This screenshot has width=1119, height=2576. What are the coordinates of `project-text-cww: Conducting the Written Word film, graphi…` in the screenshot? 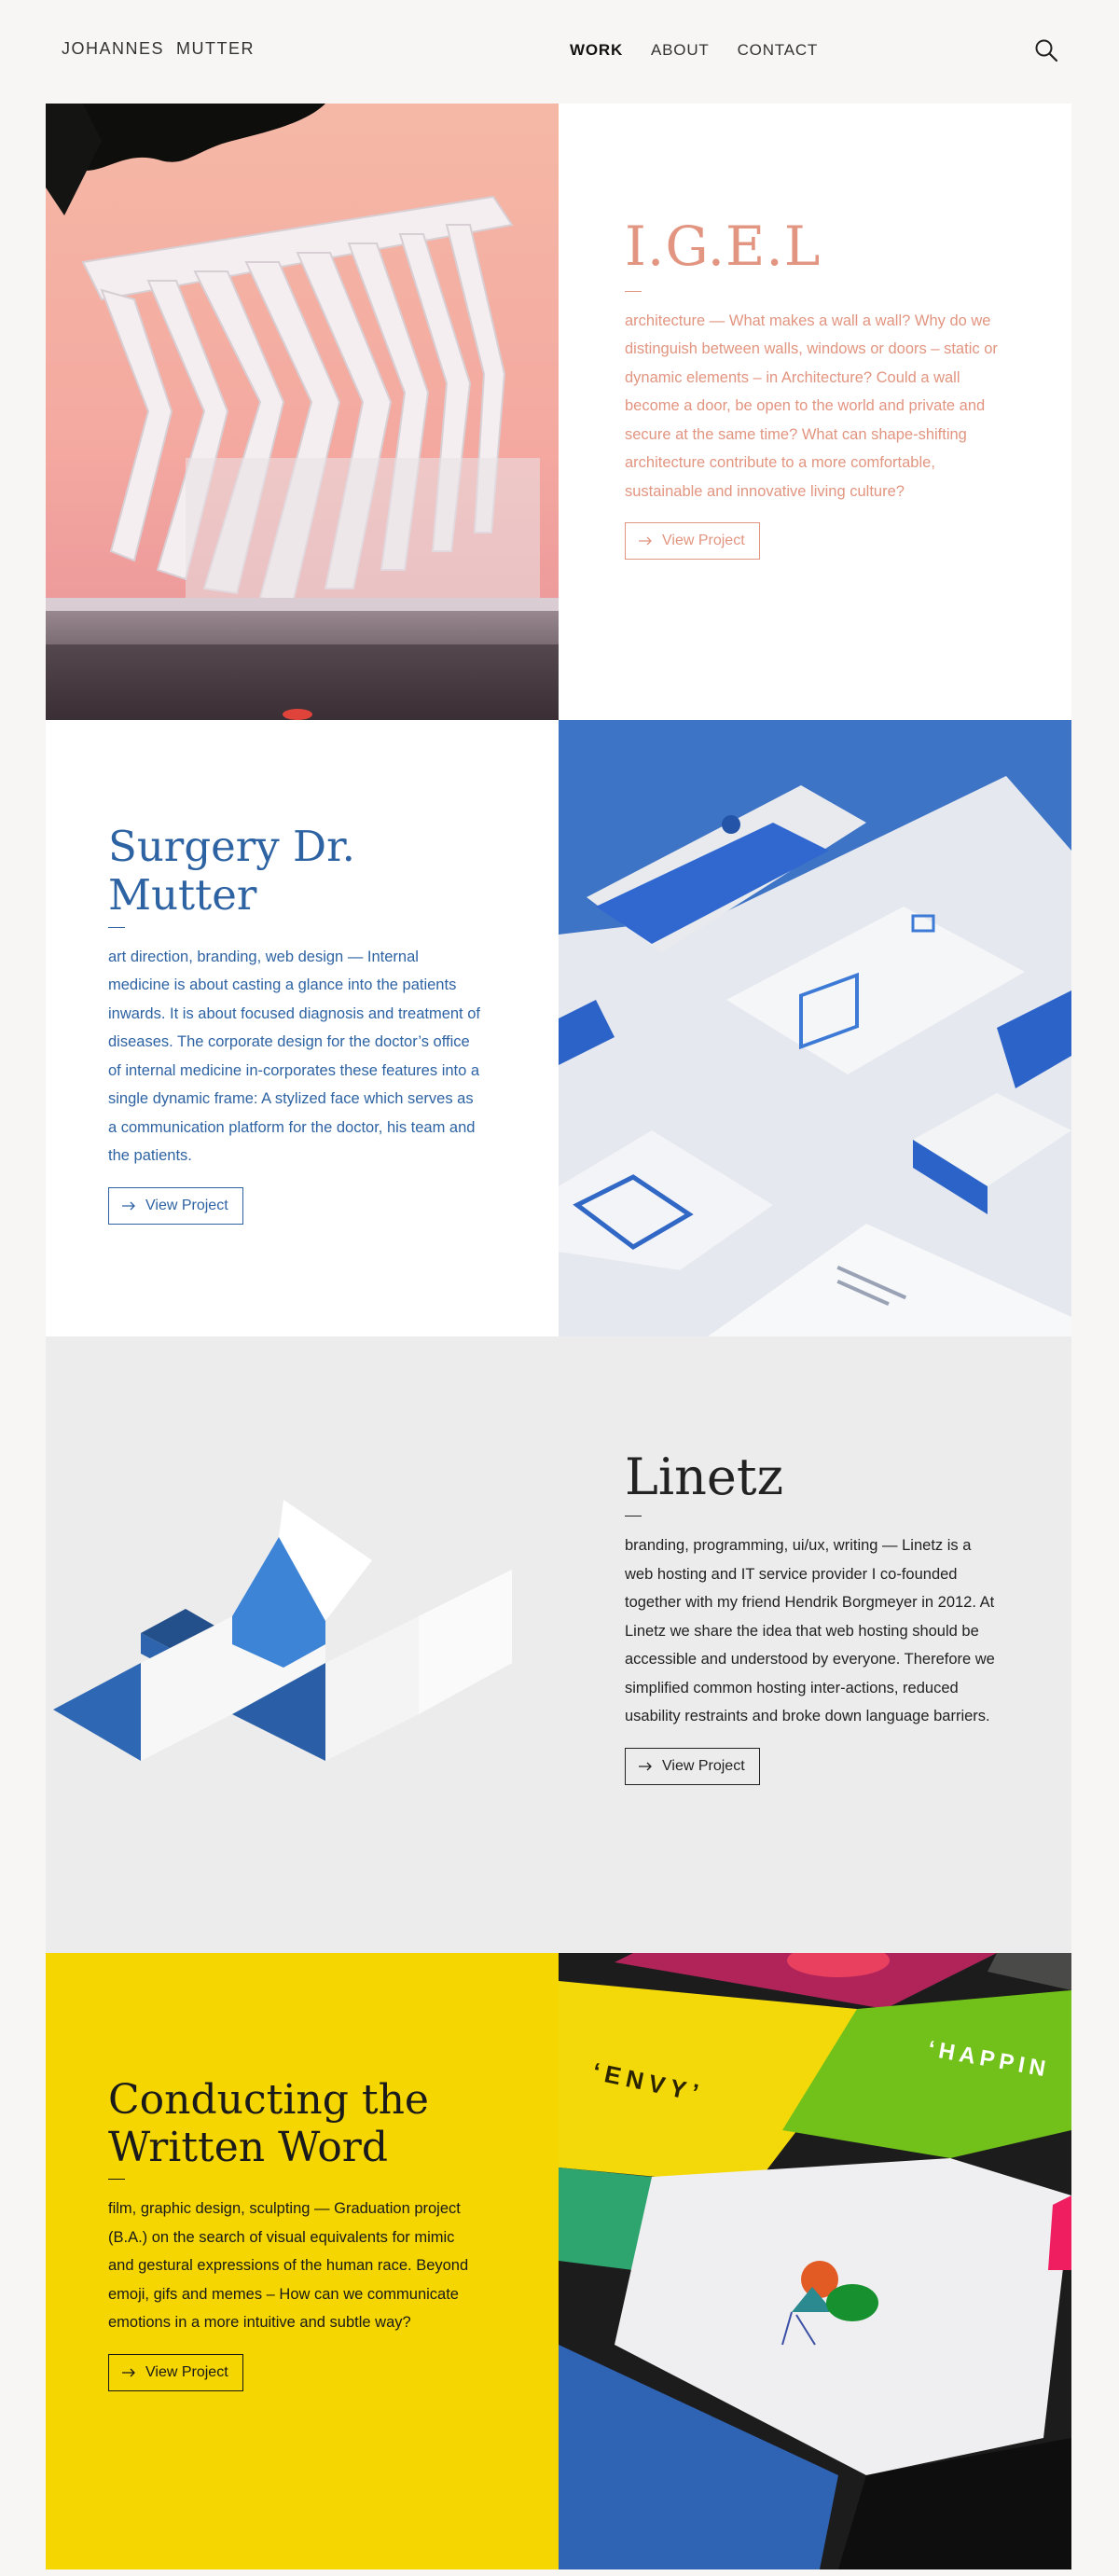 It's located at (294, 2233).